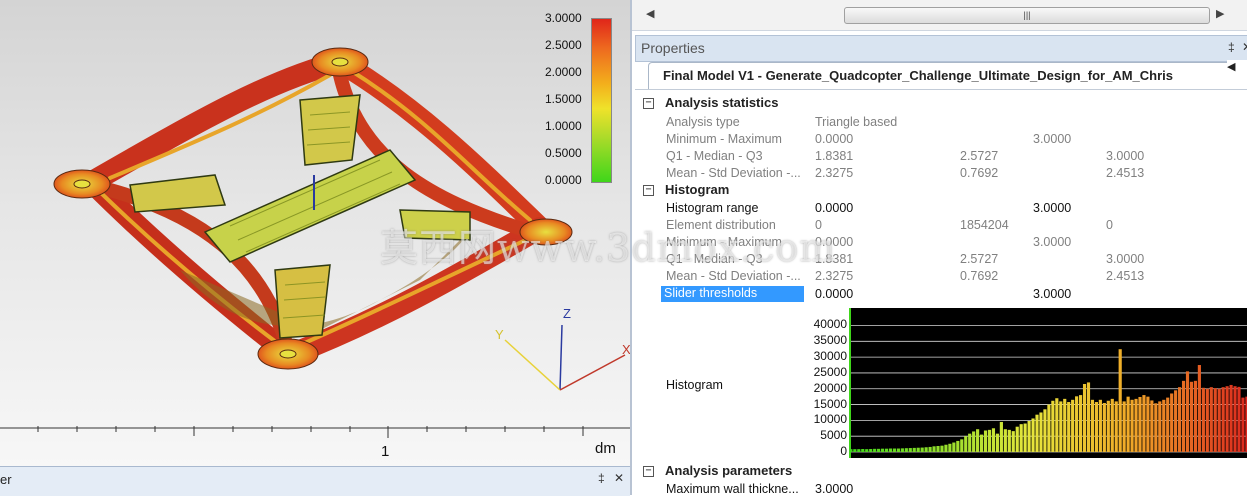  What do you see at coordinates (703, 122) in the screenshot?
I see `property-key: Analysis type` at bounding box center [703, 122].